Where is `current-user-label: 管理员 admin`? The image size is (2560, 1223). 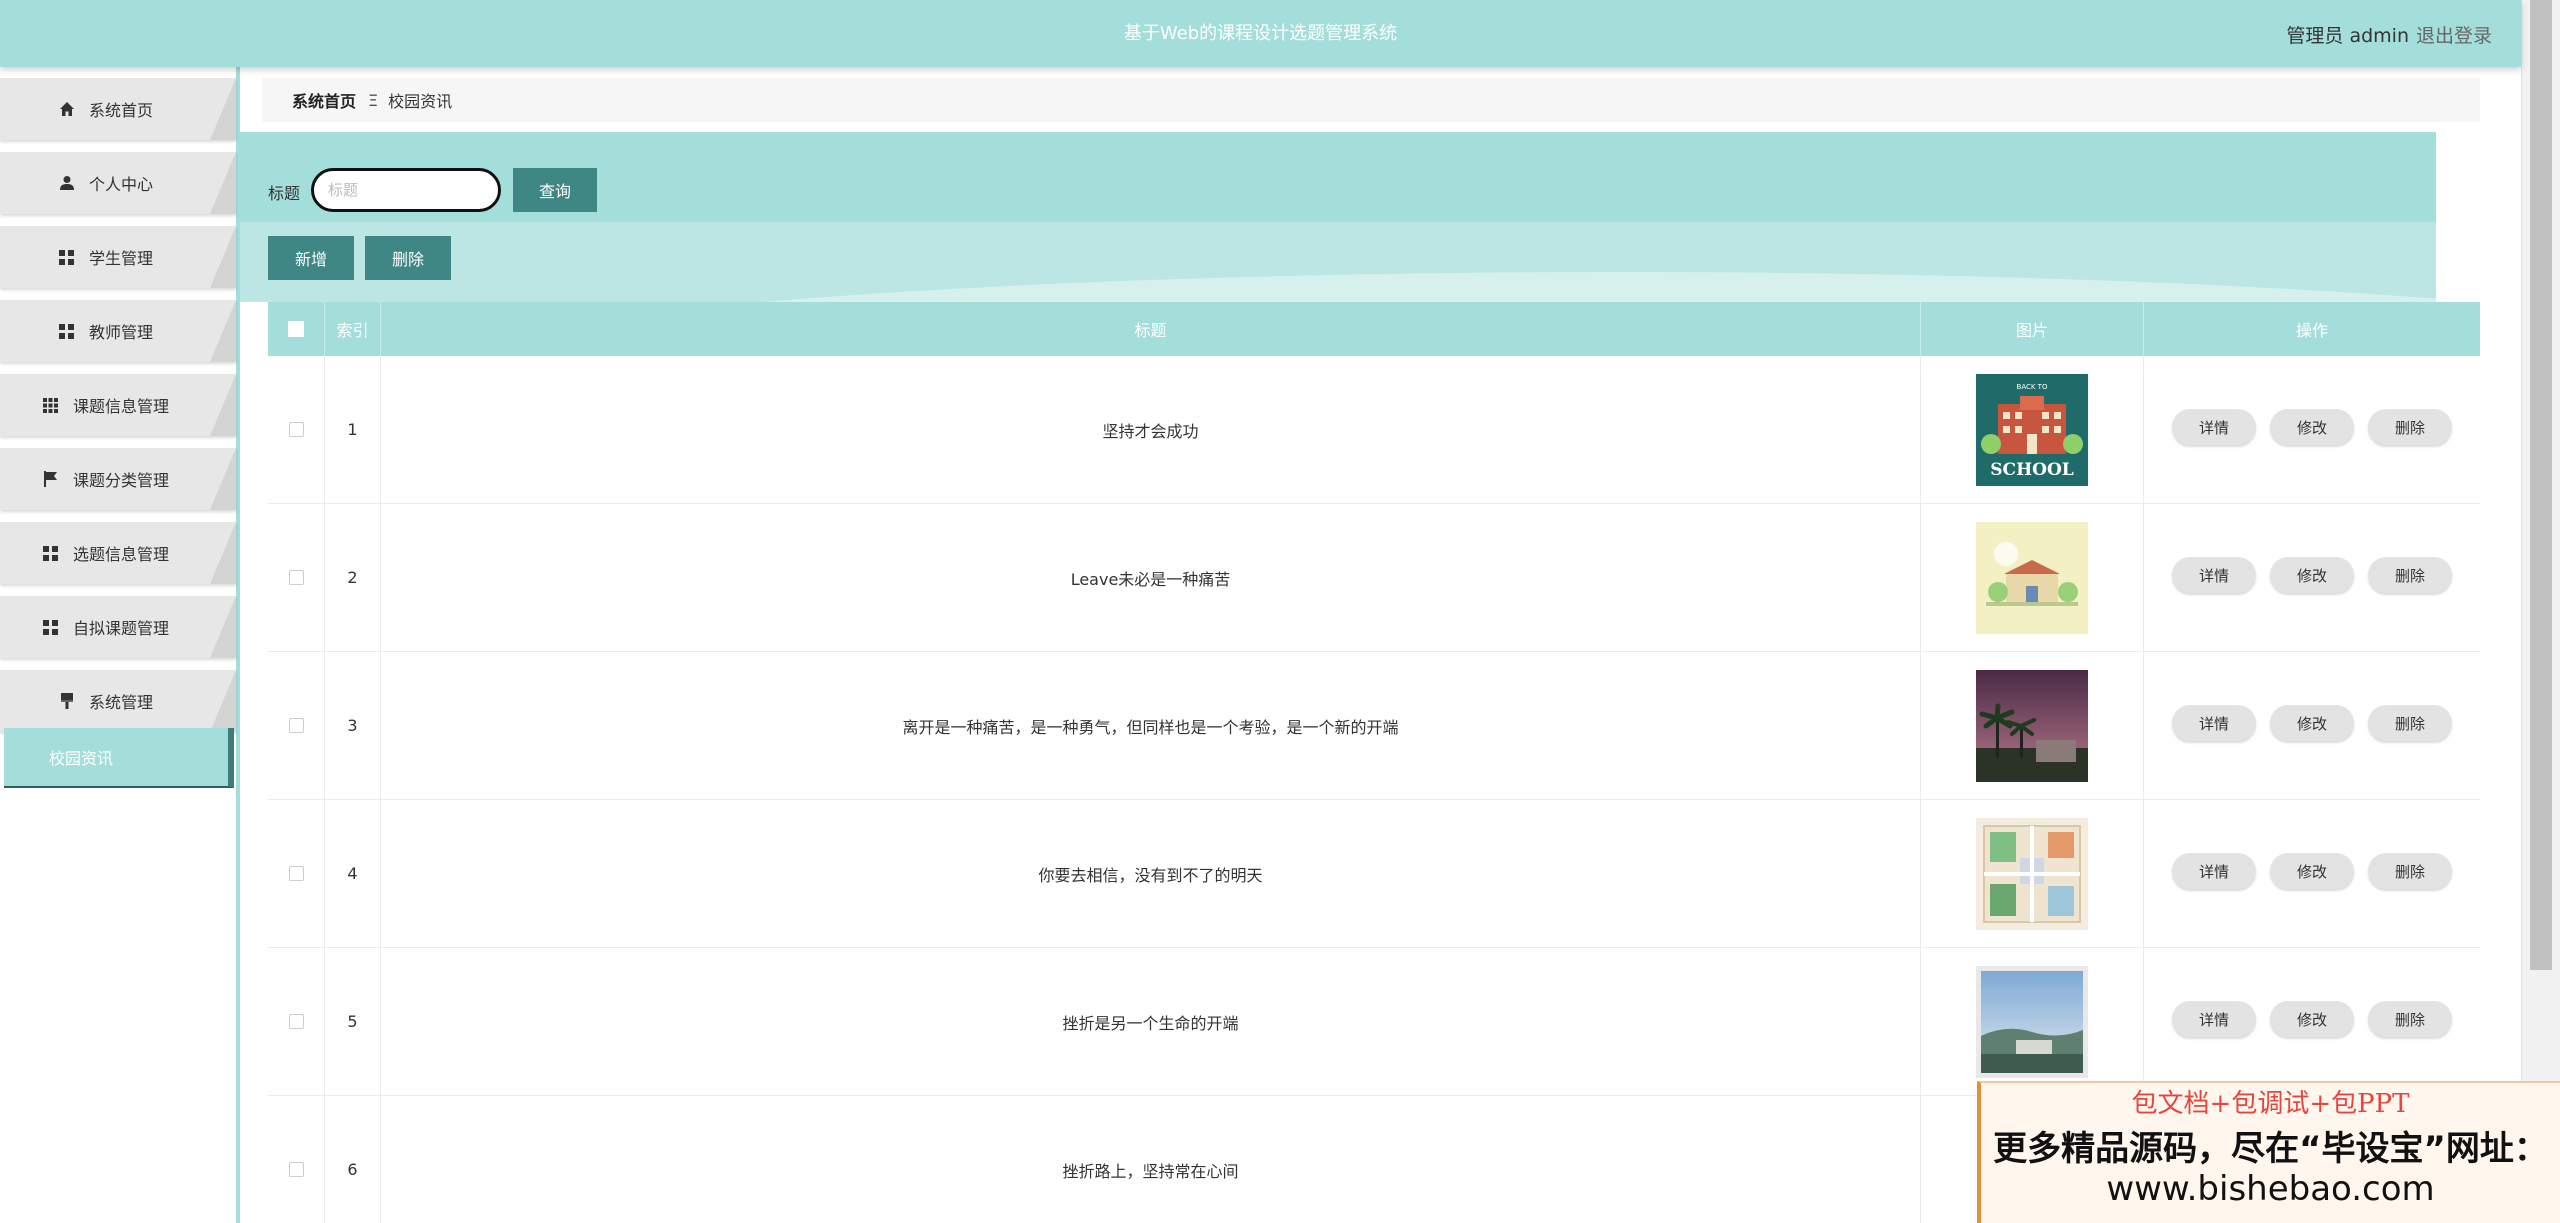 current-user-label: 管理员 admin is located at coordinates (2347, 36).